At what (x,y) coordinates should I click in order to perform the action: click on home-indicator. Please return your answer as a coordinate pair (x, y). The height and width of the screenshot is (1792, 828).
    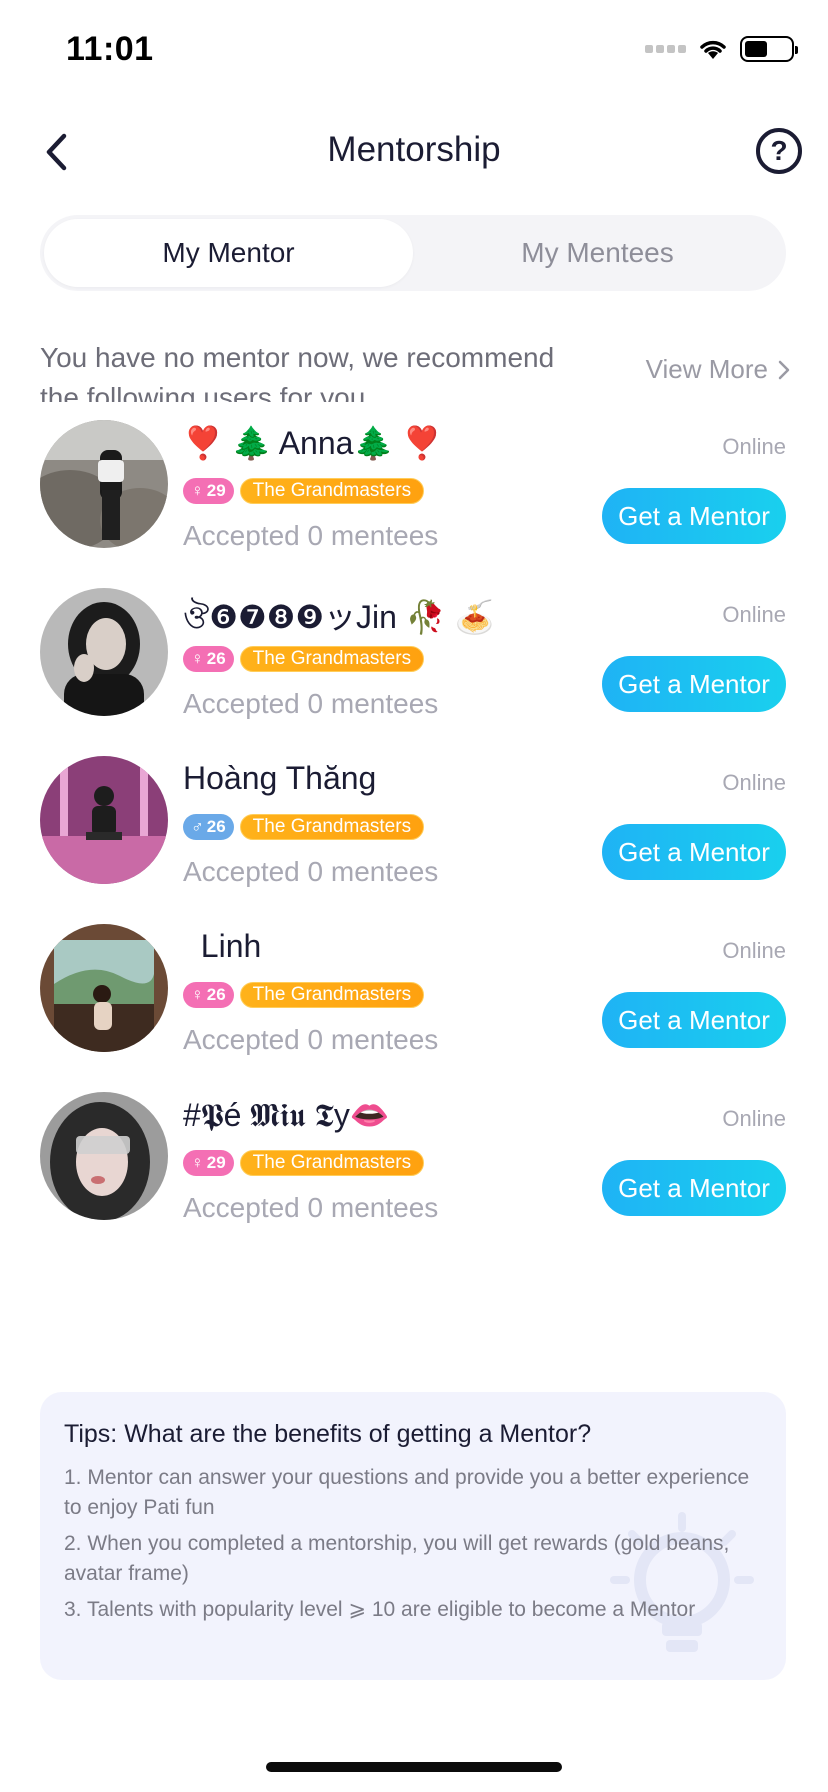
    Looking at the image, I should click on (414, 1767).